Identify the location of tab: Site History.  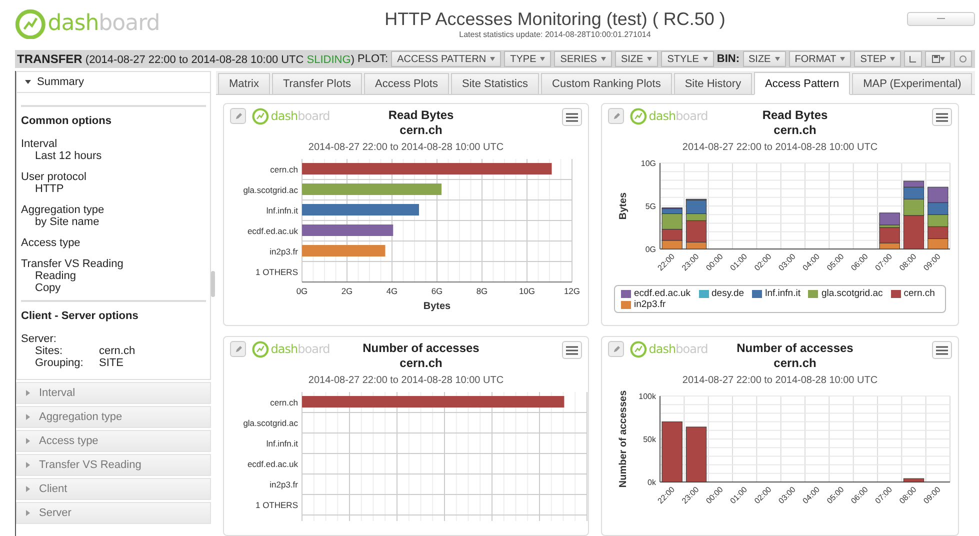
(713, 83).